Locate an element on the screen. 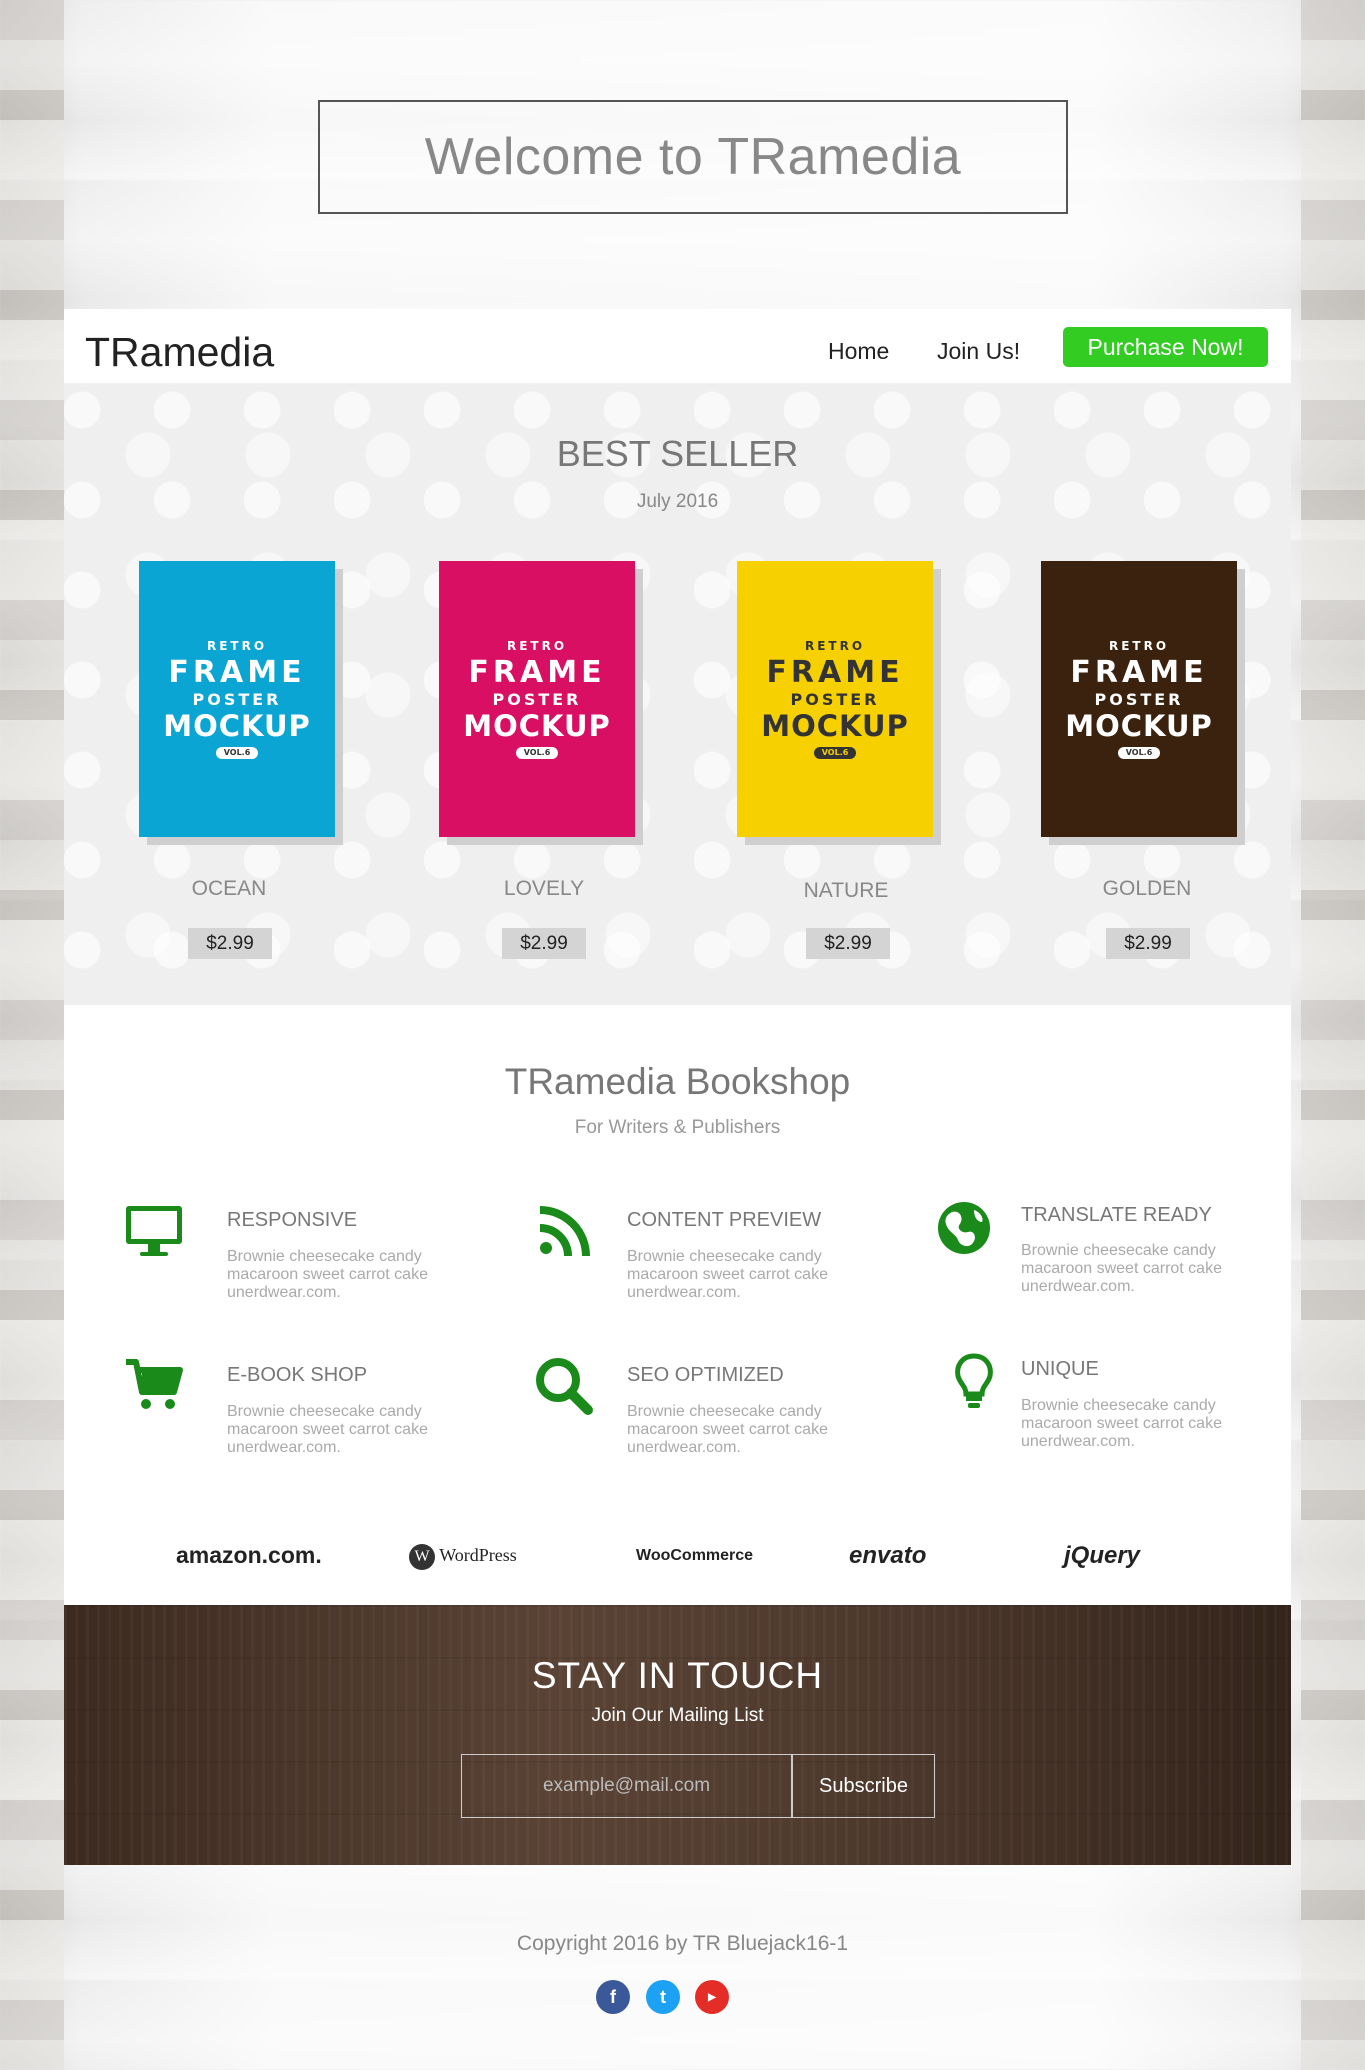 This screenshot has width=1365, height=2070. product-name: LOVELY is located at coordinates (544, 889).